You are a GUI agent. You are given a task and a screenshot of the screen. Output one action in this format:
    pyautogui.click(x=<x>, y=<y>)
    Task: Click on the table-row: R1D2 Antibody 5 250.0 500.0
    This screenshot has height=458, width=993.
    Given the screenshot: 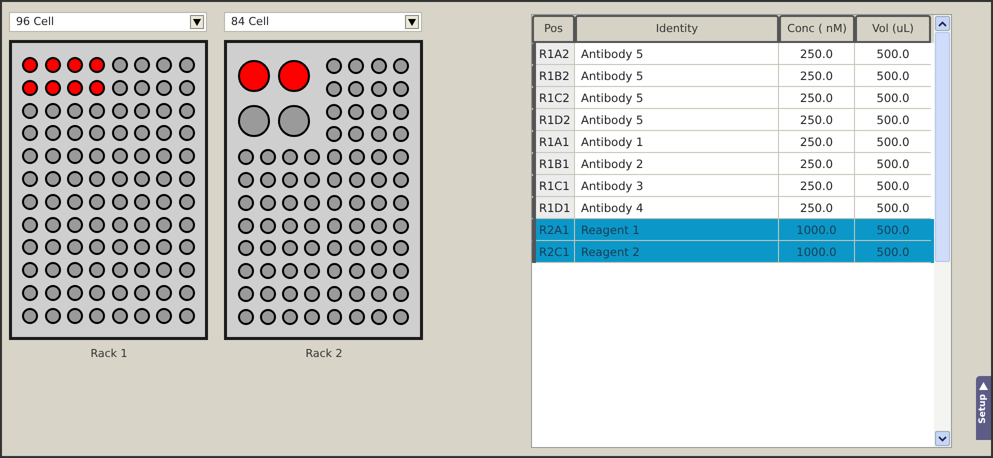 What is the action you would take?
    pyautogui.click(x=733, y=120)
    